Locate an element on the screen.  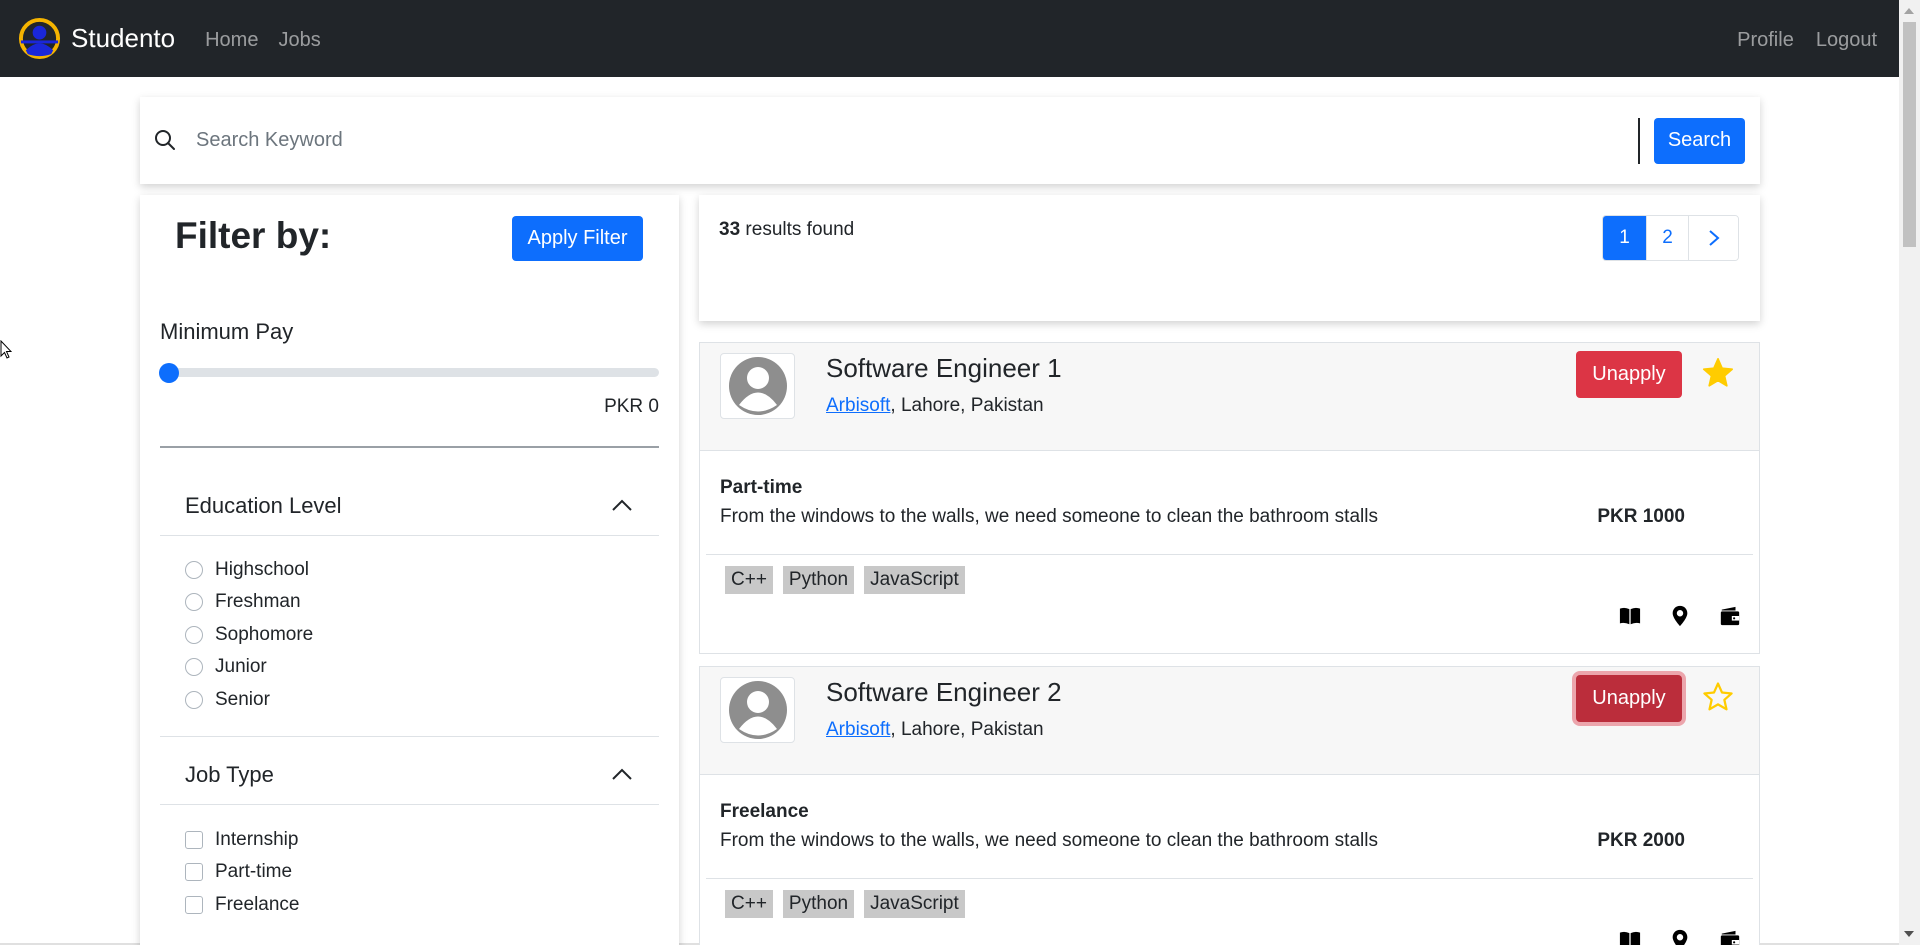
apply-filter-button: Apply Filter is located at coordinates (577, 238).